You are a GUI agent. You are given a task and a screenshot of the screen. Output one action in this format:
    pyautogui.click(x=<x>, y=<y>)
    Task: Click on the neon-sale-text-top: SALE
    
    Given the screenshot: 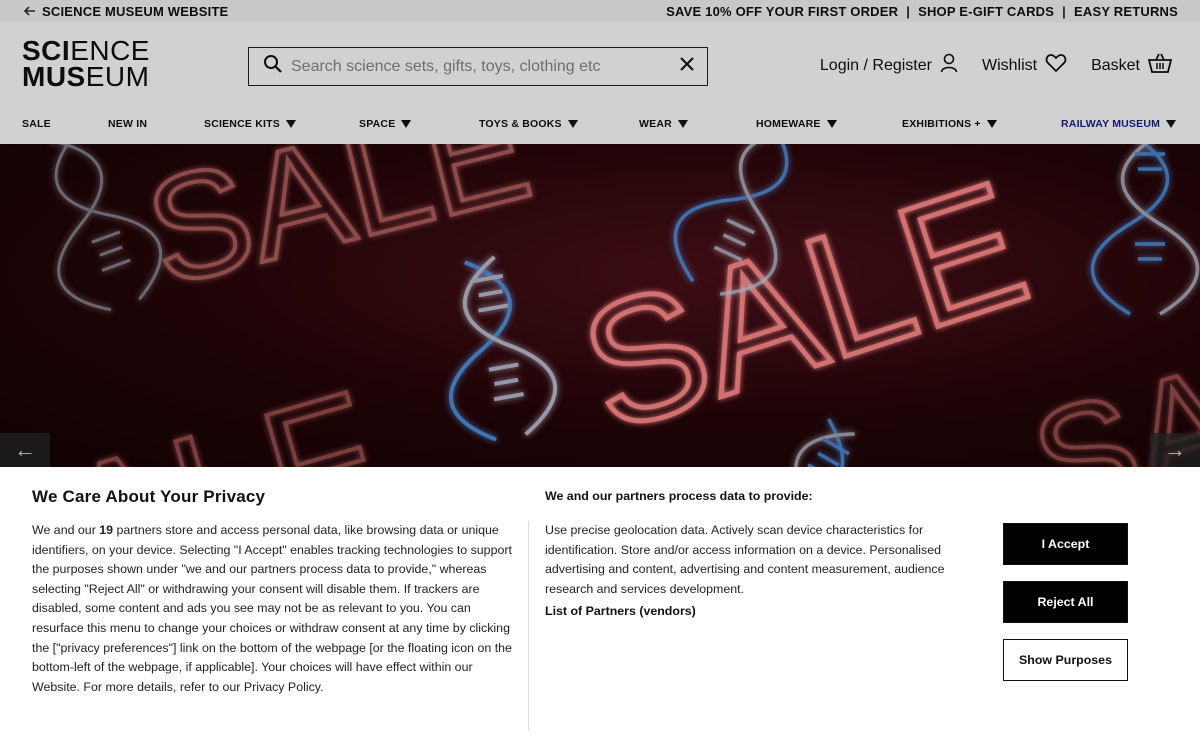 What is the action you would take?
    pyautogui.click(x=338, y=230)
    